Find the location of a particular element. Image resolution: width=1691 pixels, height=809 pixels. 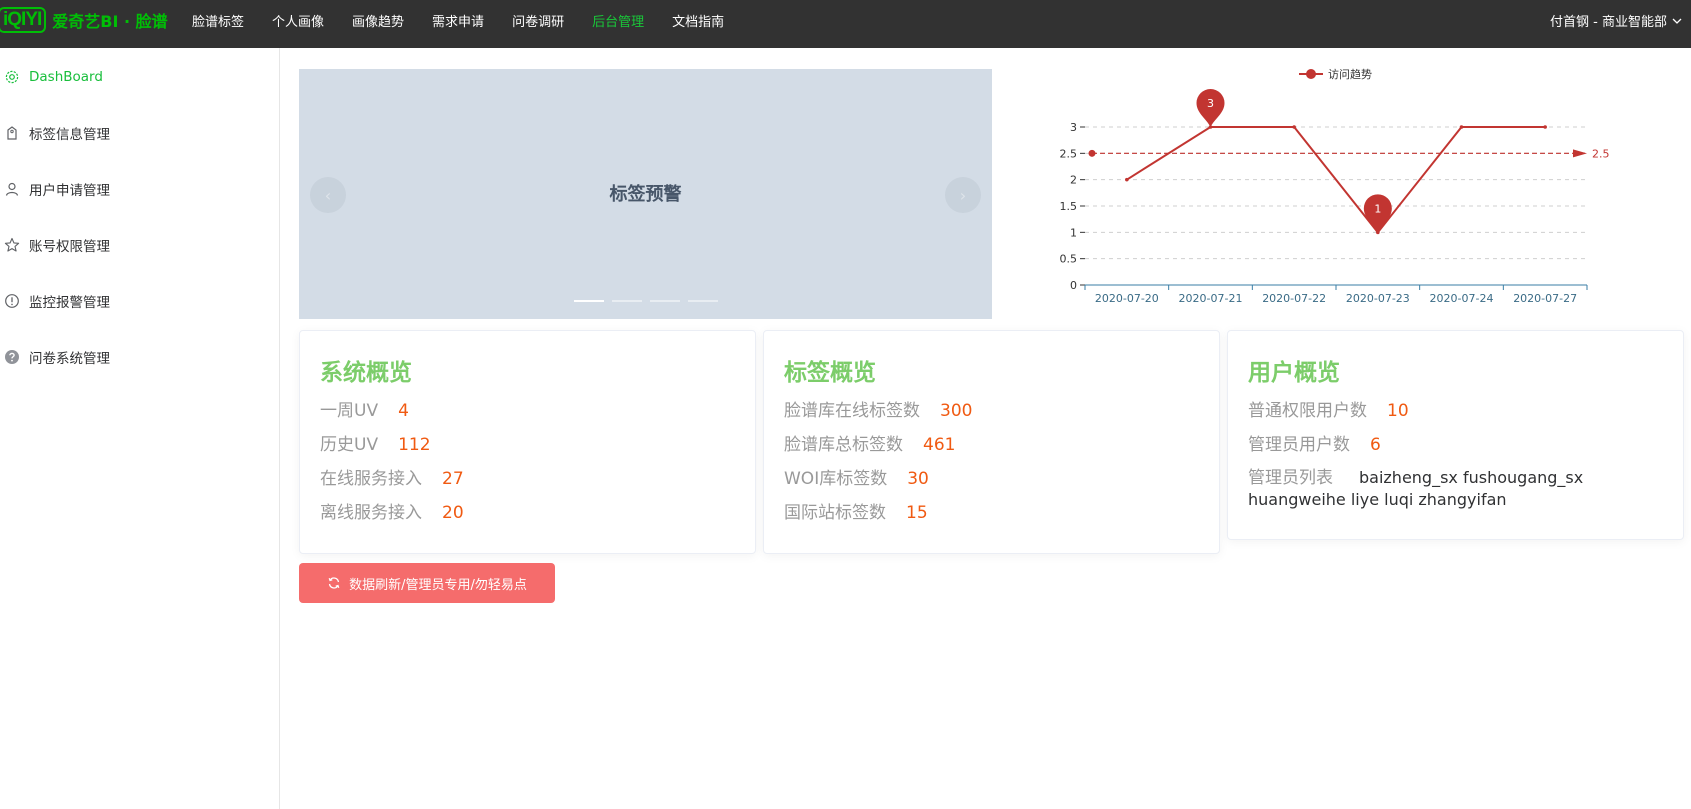

sidebar-item-label: 用户申请管理 is located at coordinates (69, 191).